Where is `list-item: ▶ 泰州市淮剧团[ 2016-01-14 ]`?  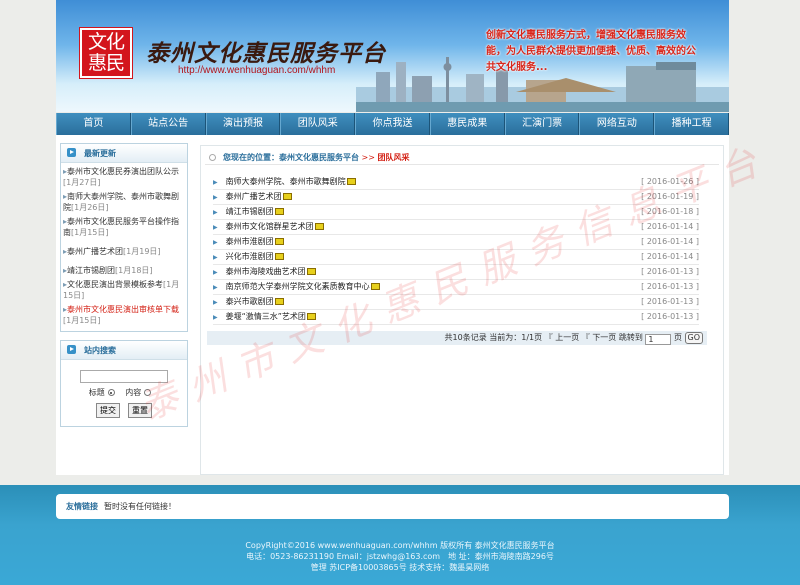 list-item: ▶ 泰州市淮剧团[ 2016-01-14 ] is located at coordinates (456, 242).